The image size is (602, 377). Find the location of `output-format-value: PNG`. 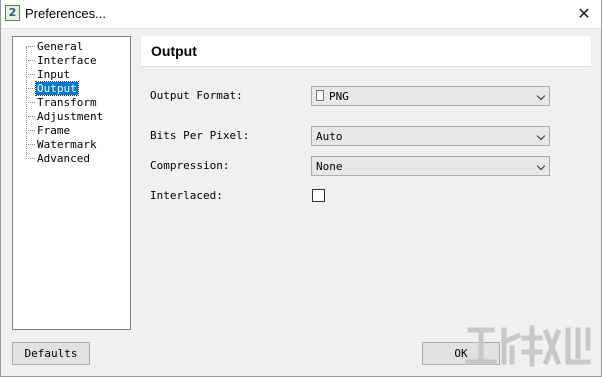

output-format-value: PNG is located at coordinates (339, 96).